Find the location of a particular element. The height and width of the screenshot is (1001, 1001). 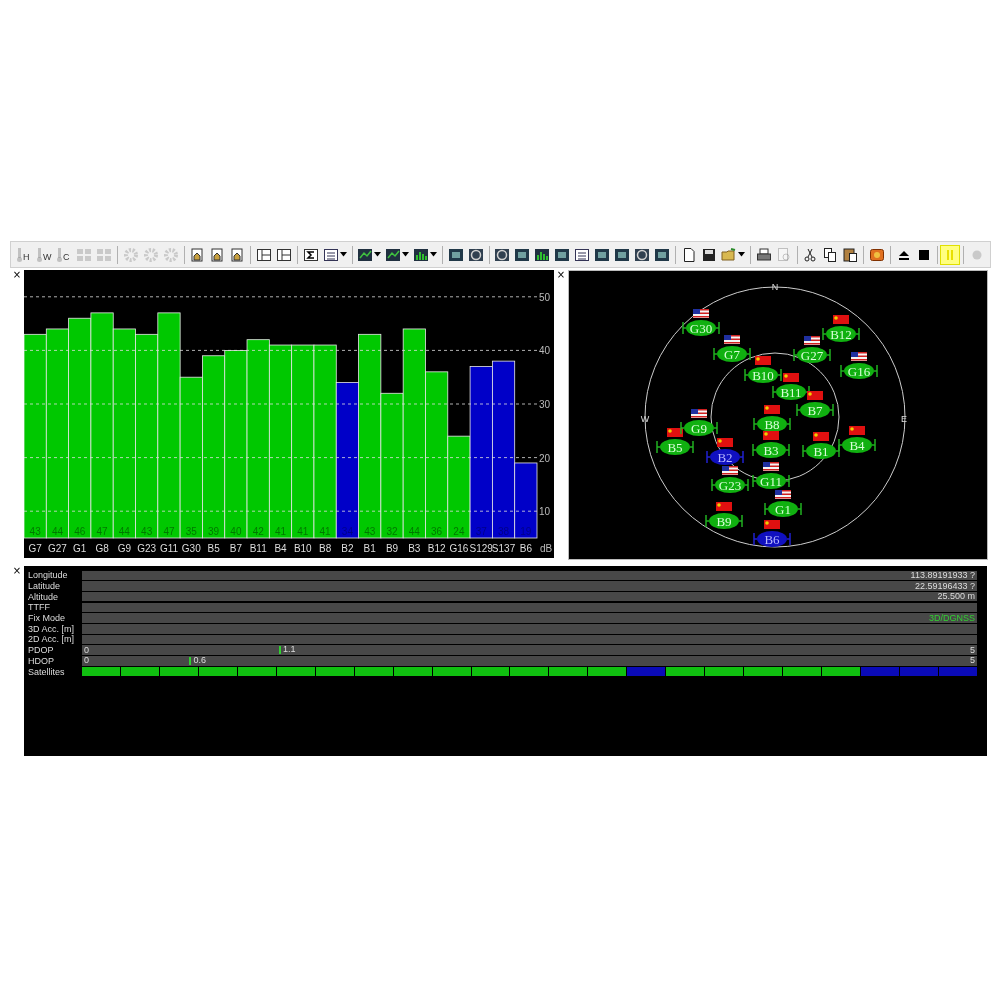

axis-label: B4 is located at coordinates (280, 548).